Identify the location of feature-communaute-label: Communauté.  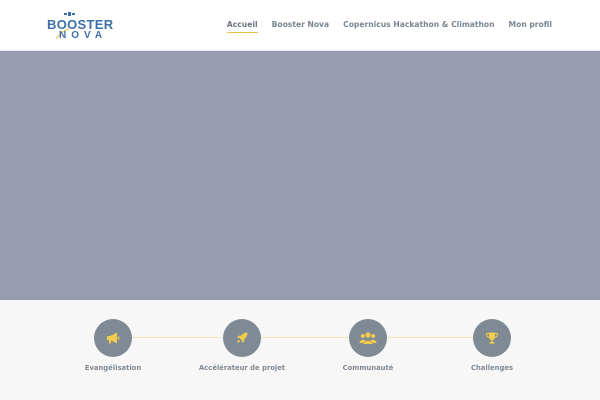
(368, 368).